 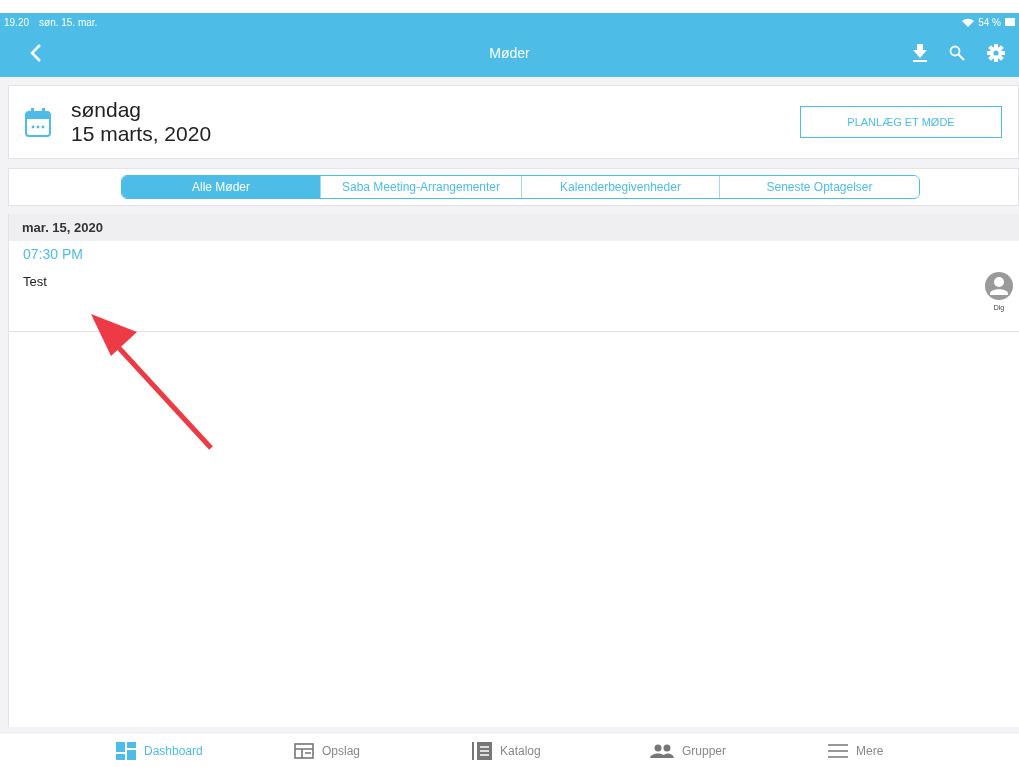 I want to click on search-icon, so click(x=957, y=53).